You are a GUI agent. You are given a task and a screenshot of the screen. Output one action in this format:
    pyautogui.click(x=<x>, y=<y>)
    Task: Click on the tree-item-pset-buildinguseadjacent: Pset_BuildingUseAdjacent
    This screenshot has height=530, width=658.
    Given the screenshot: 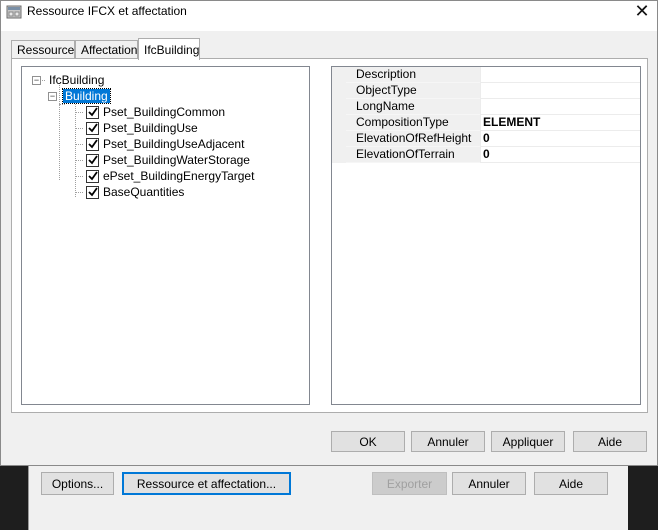 What is the action you would take?
    pyautogui.click(x=159, y=144)
    